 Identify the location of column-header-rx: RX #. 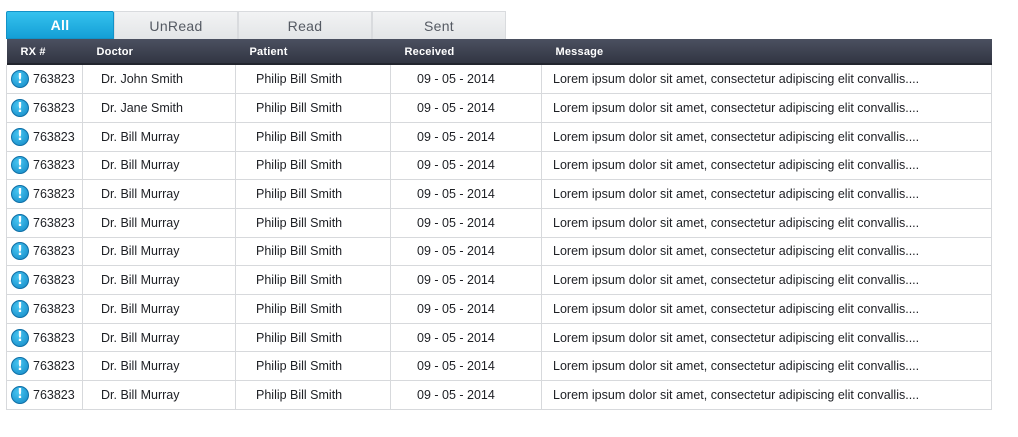
(45, 52).